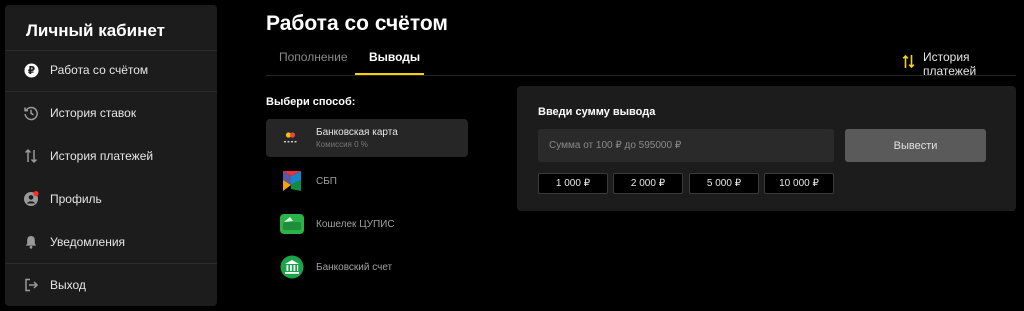 Image resolution: width=1024 pixels, height=311 pixels. I want to click on sbp-icon, so click(292, 181).